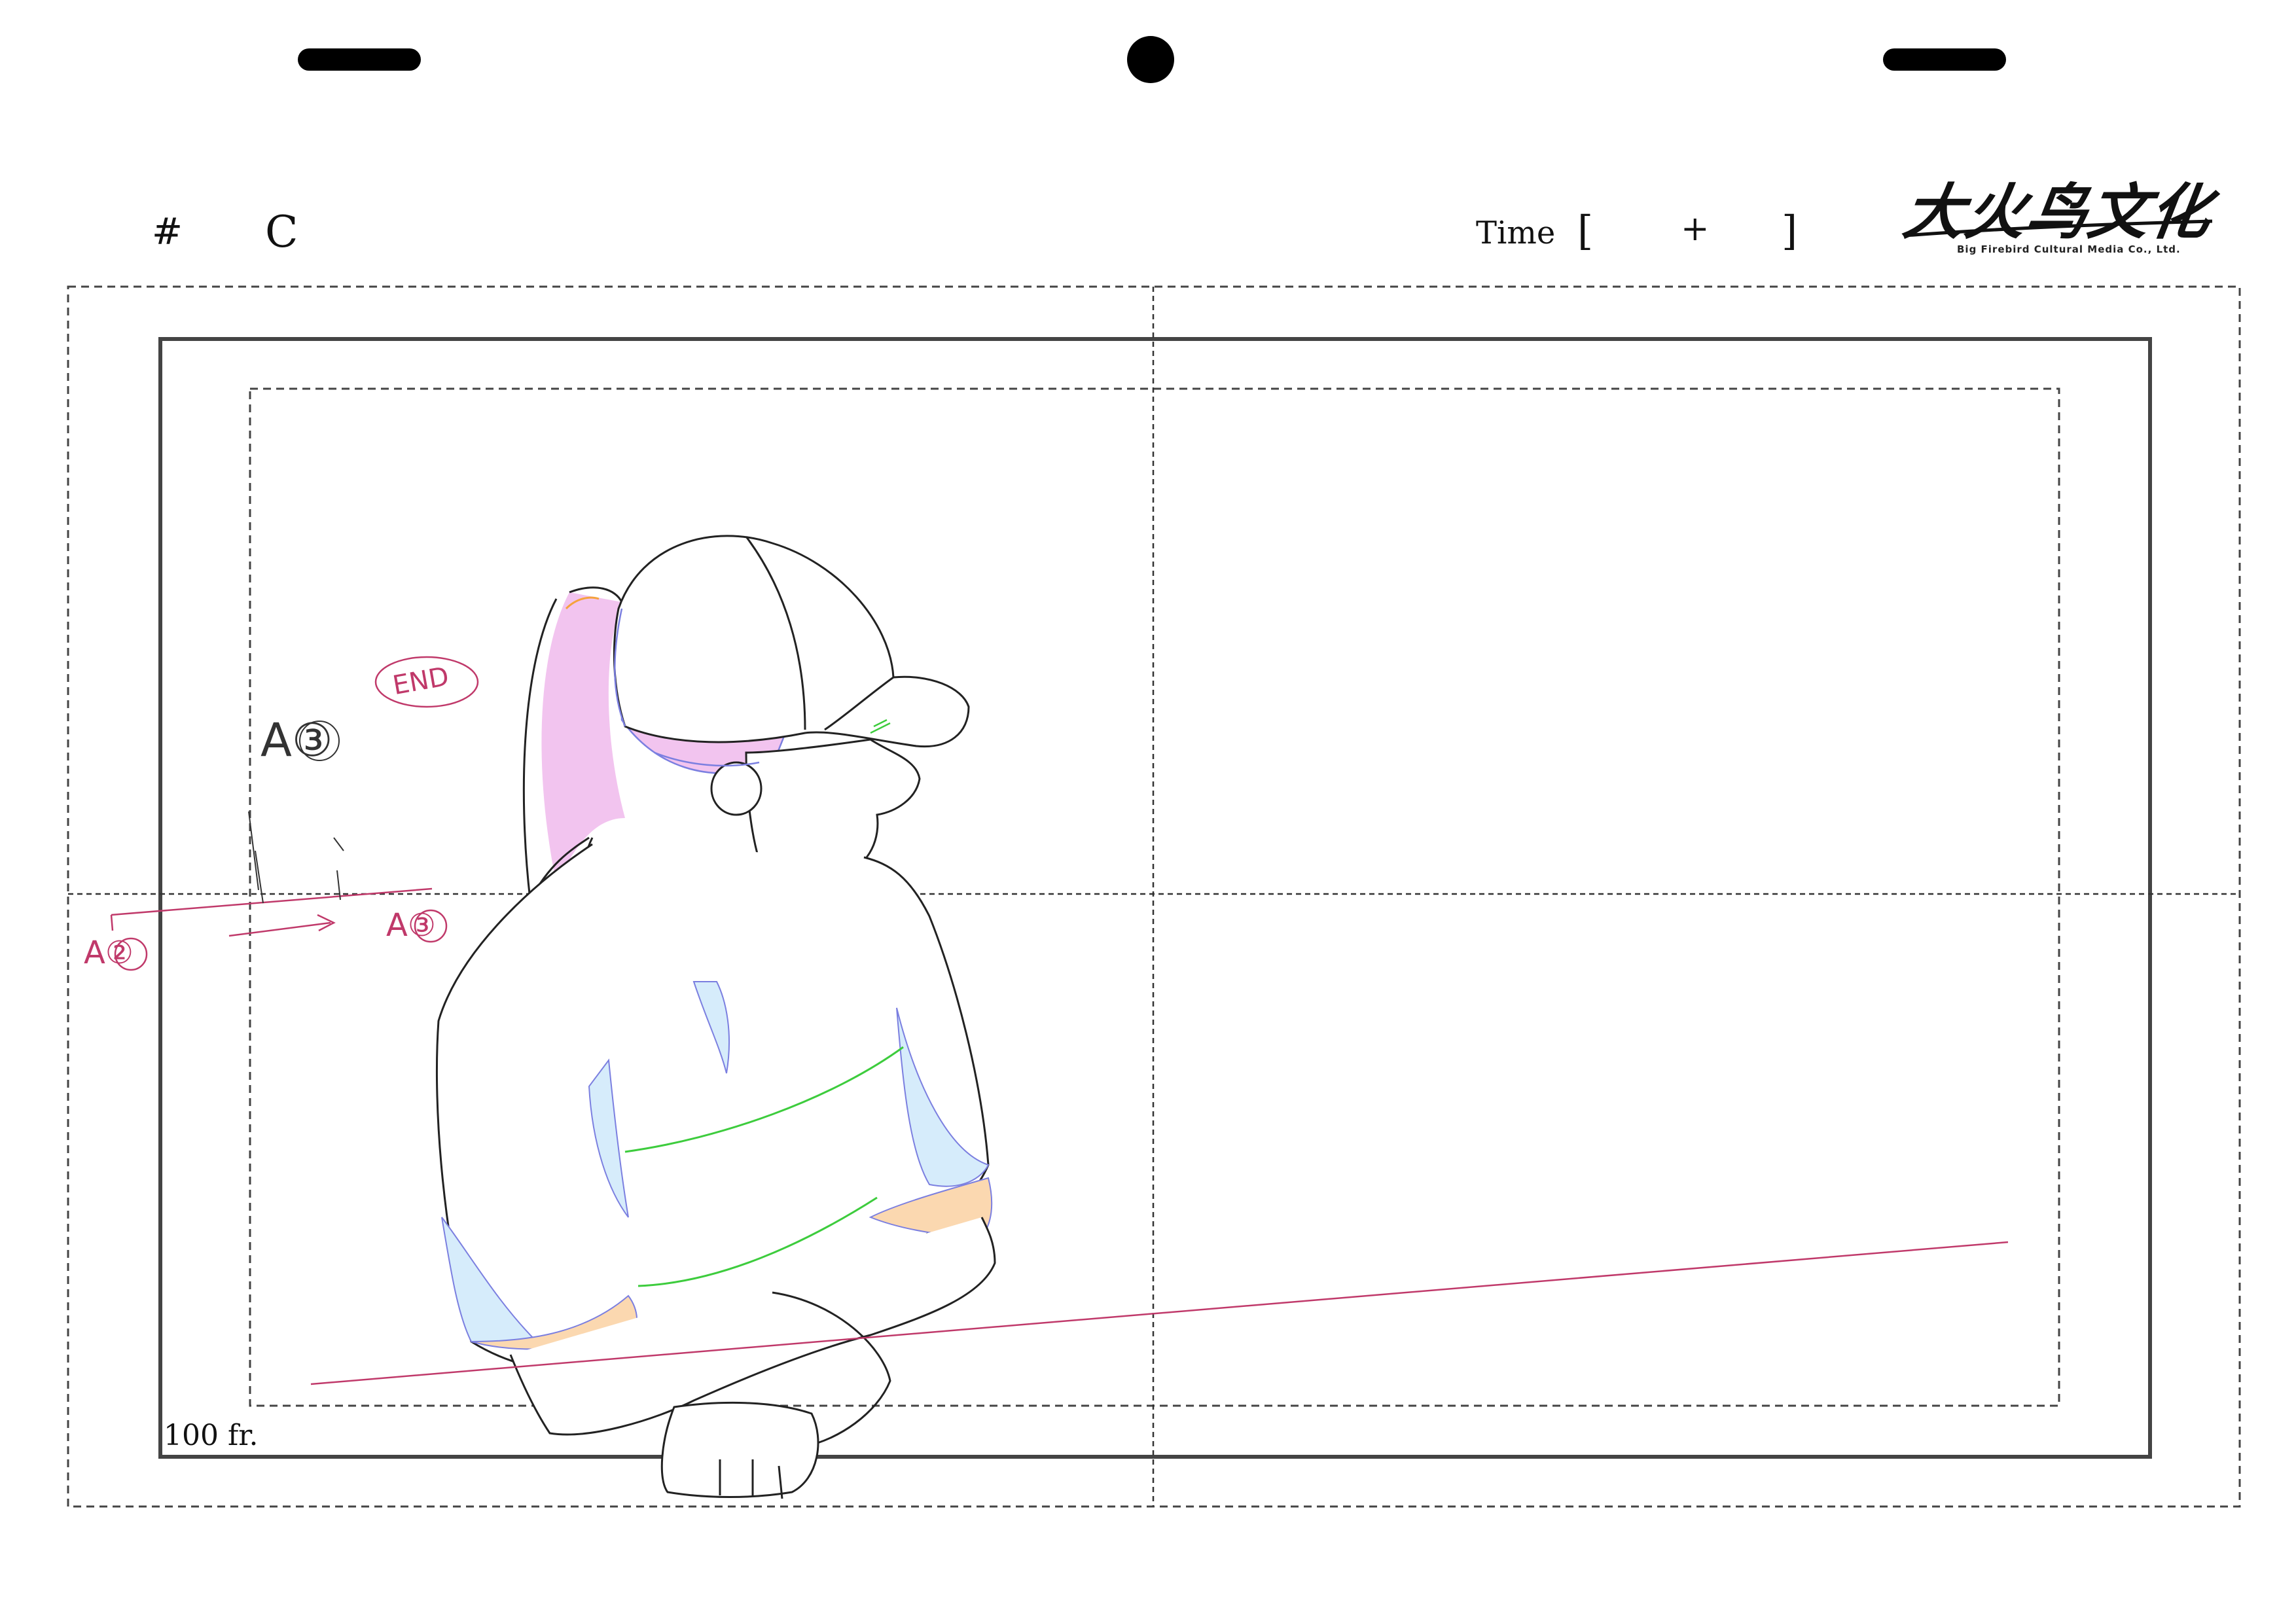 This screenshot has height=1623, width=2296. Describe the element at coordinates (211, 1435) in the screenshot. I see `frame-count-label: 100 fr.` at that location.